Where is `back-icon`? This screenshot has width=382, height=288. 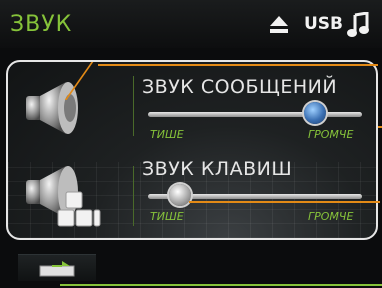
back-icon is located at coordinates (58, 271).